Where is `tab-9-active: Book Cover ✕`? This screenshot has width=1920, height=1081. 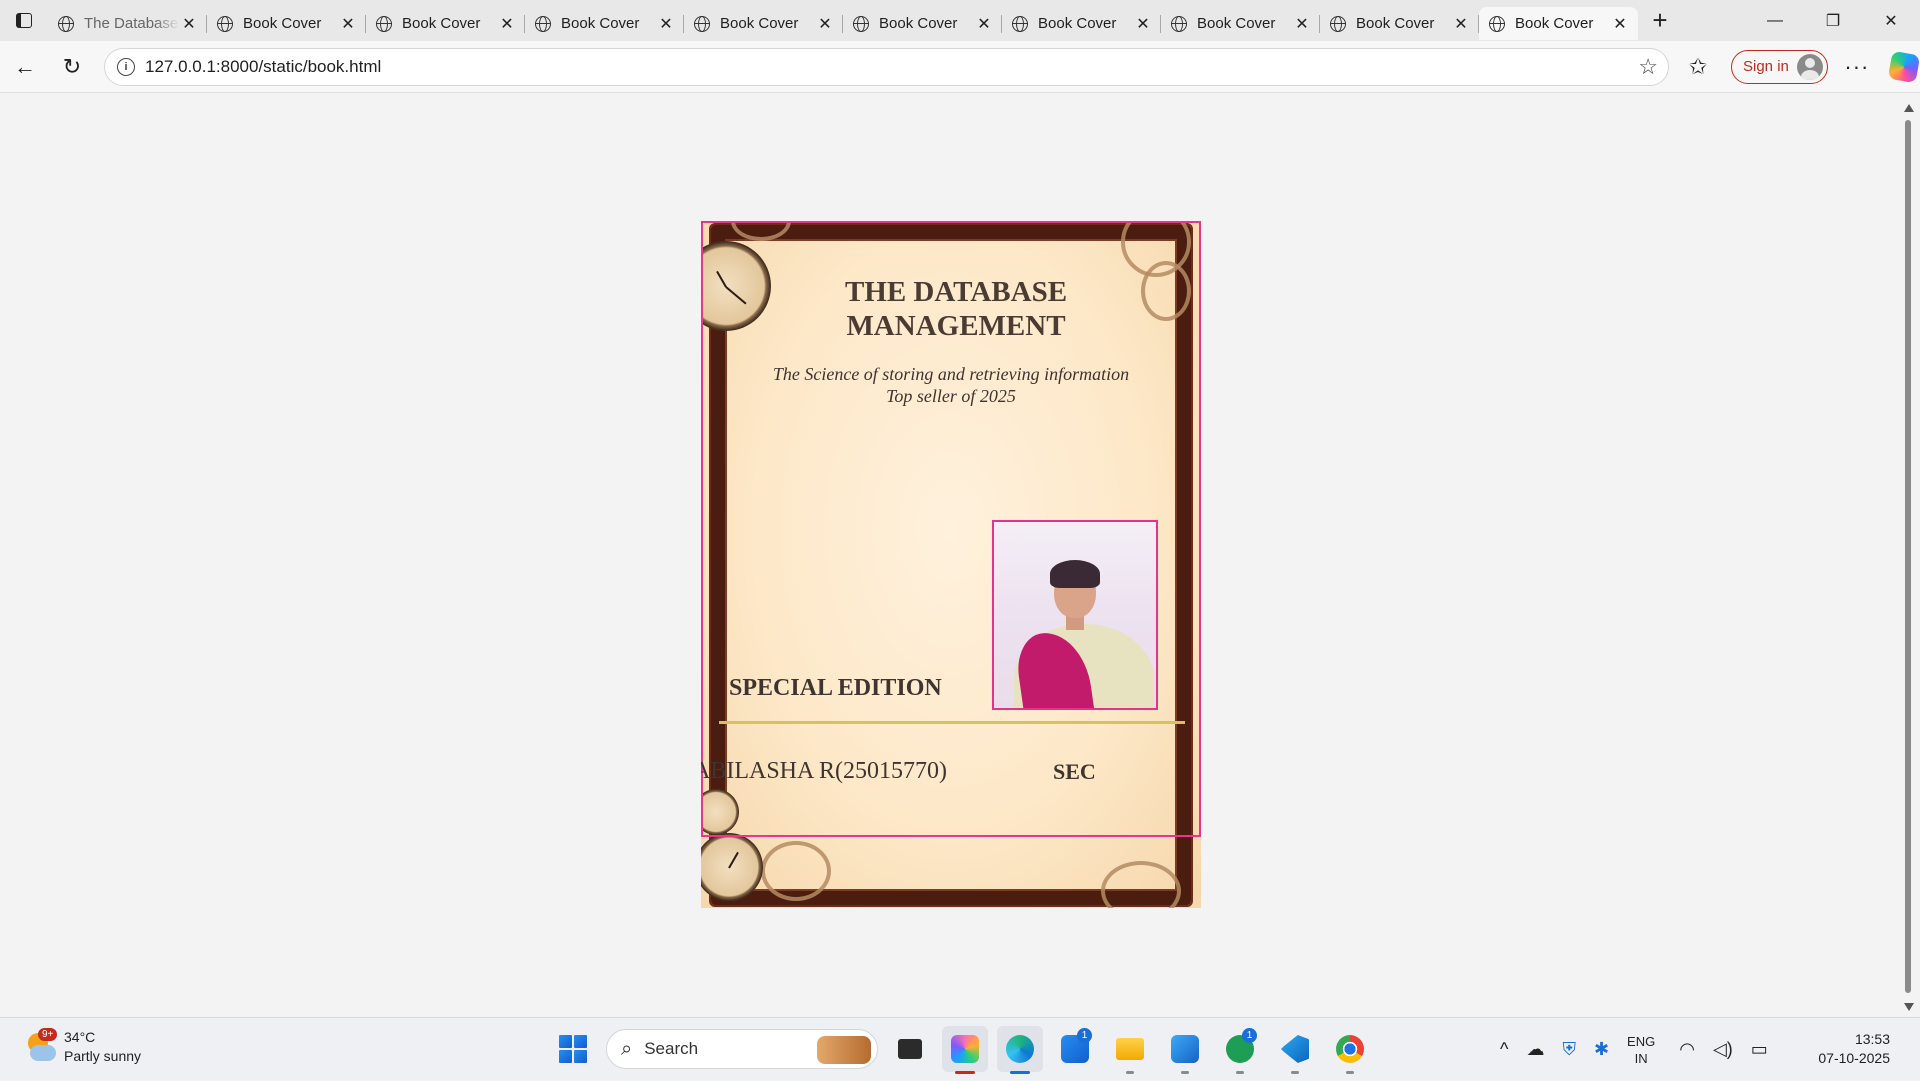
tab-9-active: Book Cover ✕ is located at coordinates (1558, 23).